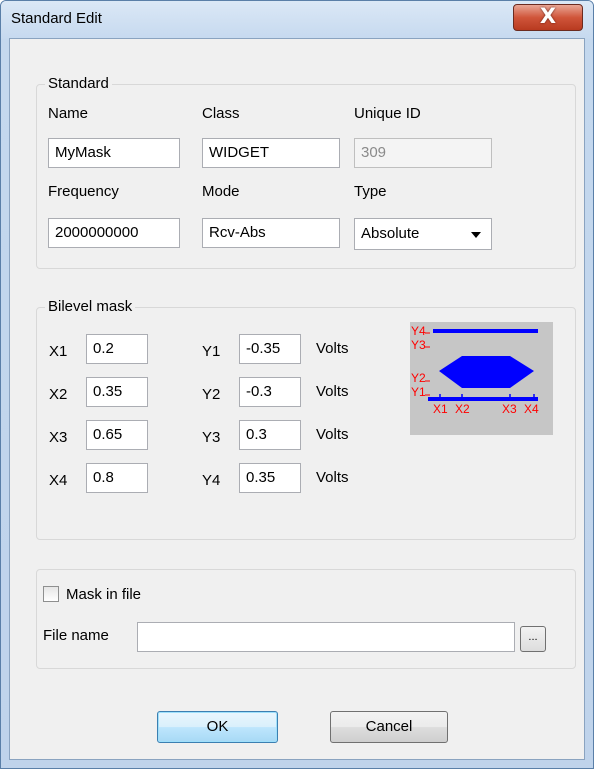  I want to click on unique-id-label: Unique ID, so click(387, 113).